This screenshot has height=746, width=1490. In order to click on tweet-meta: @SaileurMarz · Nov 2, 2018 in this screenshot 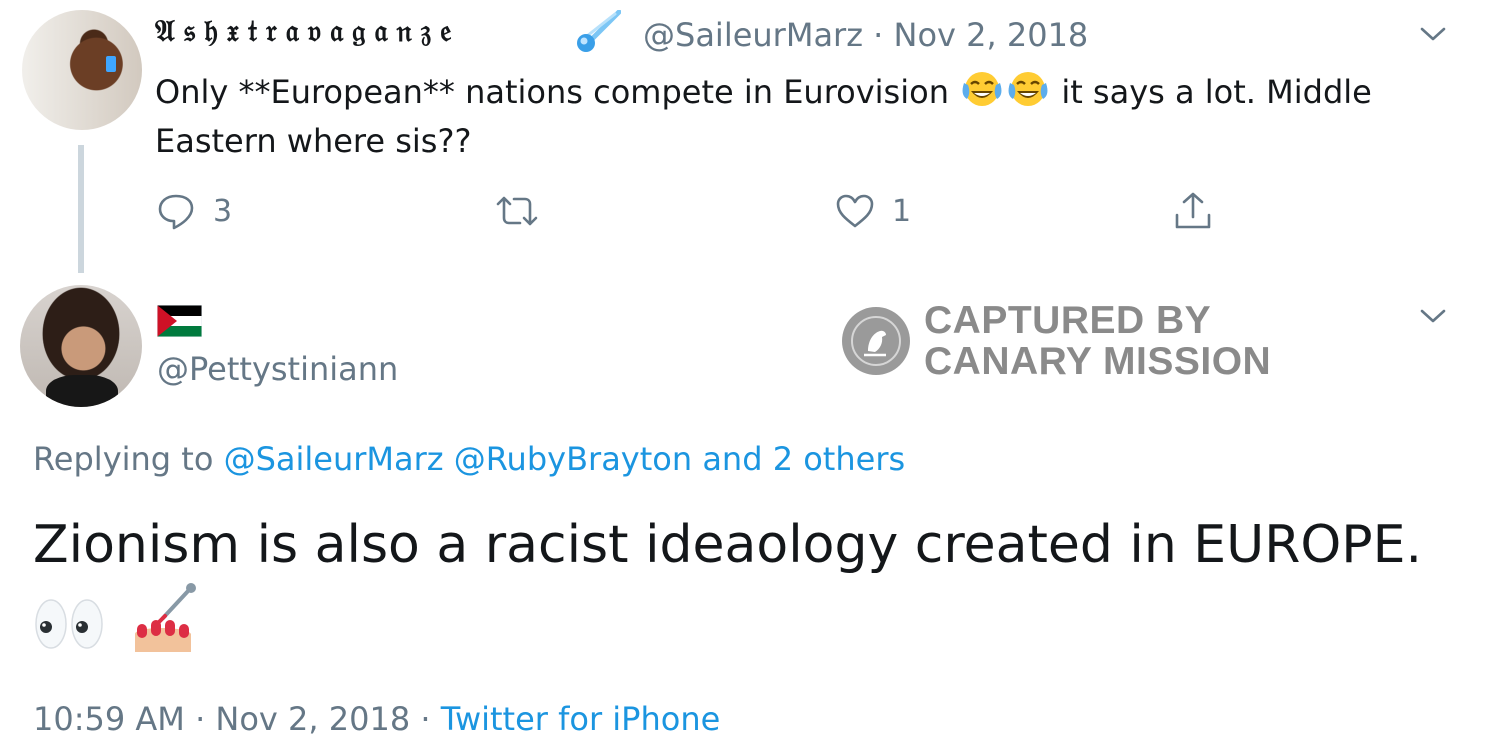, I will do `click(865, 35)`.